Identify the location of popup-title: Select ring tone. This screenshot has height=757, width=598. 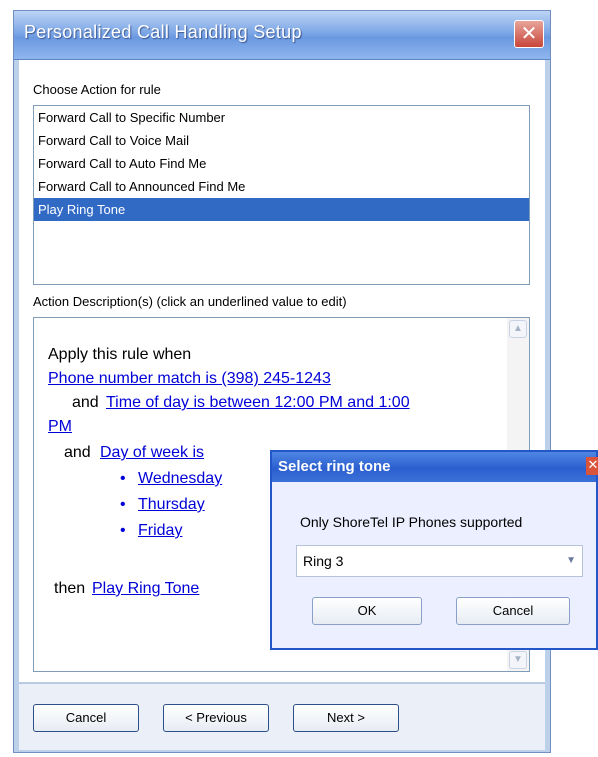
(434, 467).